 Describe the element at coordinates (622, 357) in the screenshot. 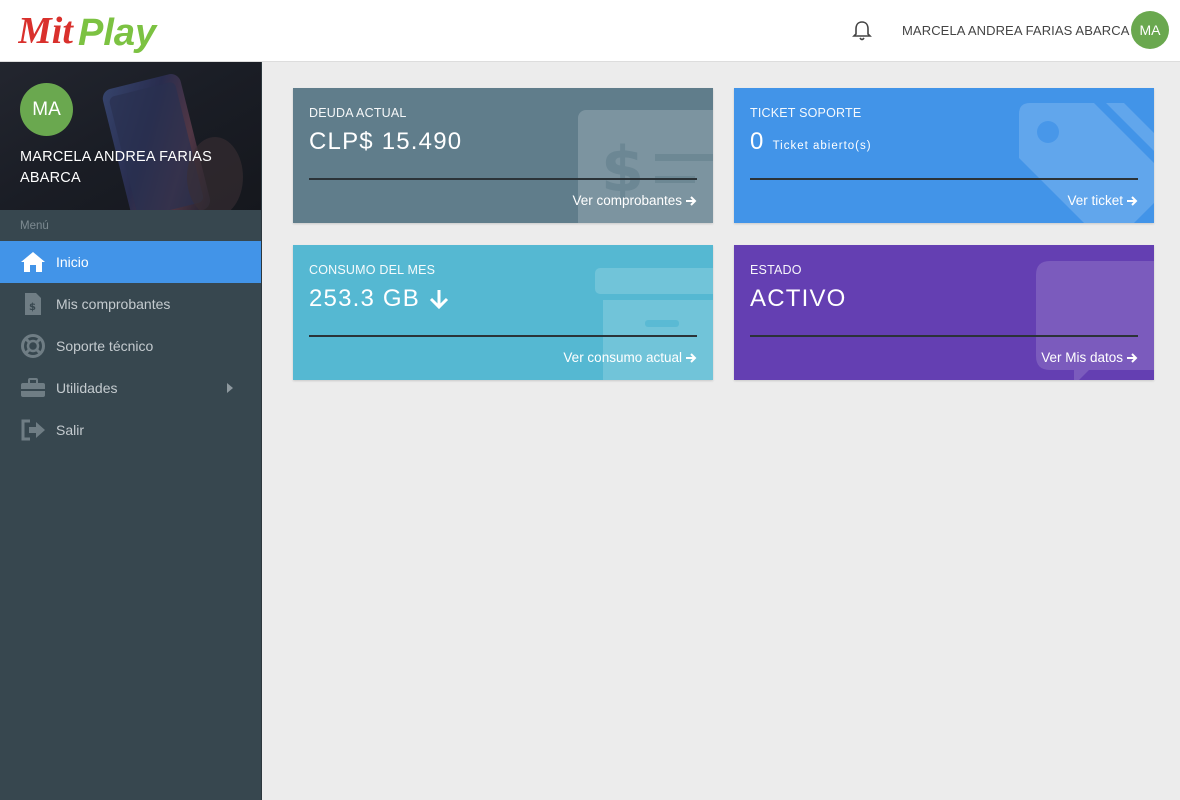

I see `link-label: Ver consumo actual` at that location.